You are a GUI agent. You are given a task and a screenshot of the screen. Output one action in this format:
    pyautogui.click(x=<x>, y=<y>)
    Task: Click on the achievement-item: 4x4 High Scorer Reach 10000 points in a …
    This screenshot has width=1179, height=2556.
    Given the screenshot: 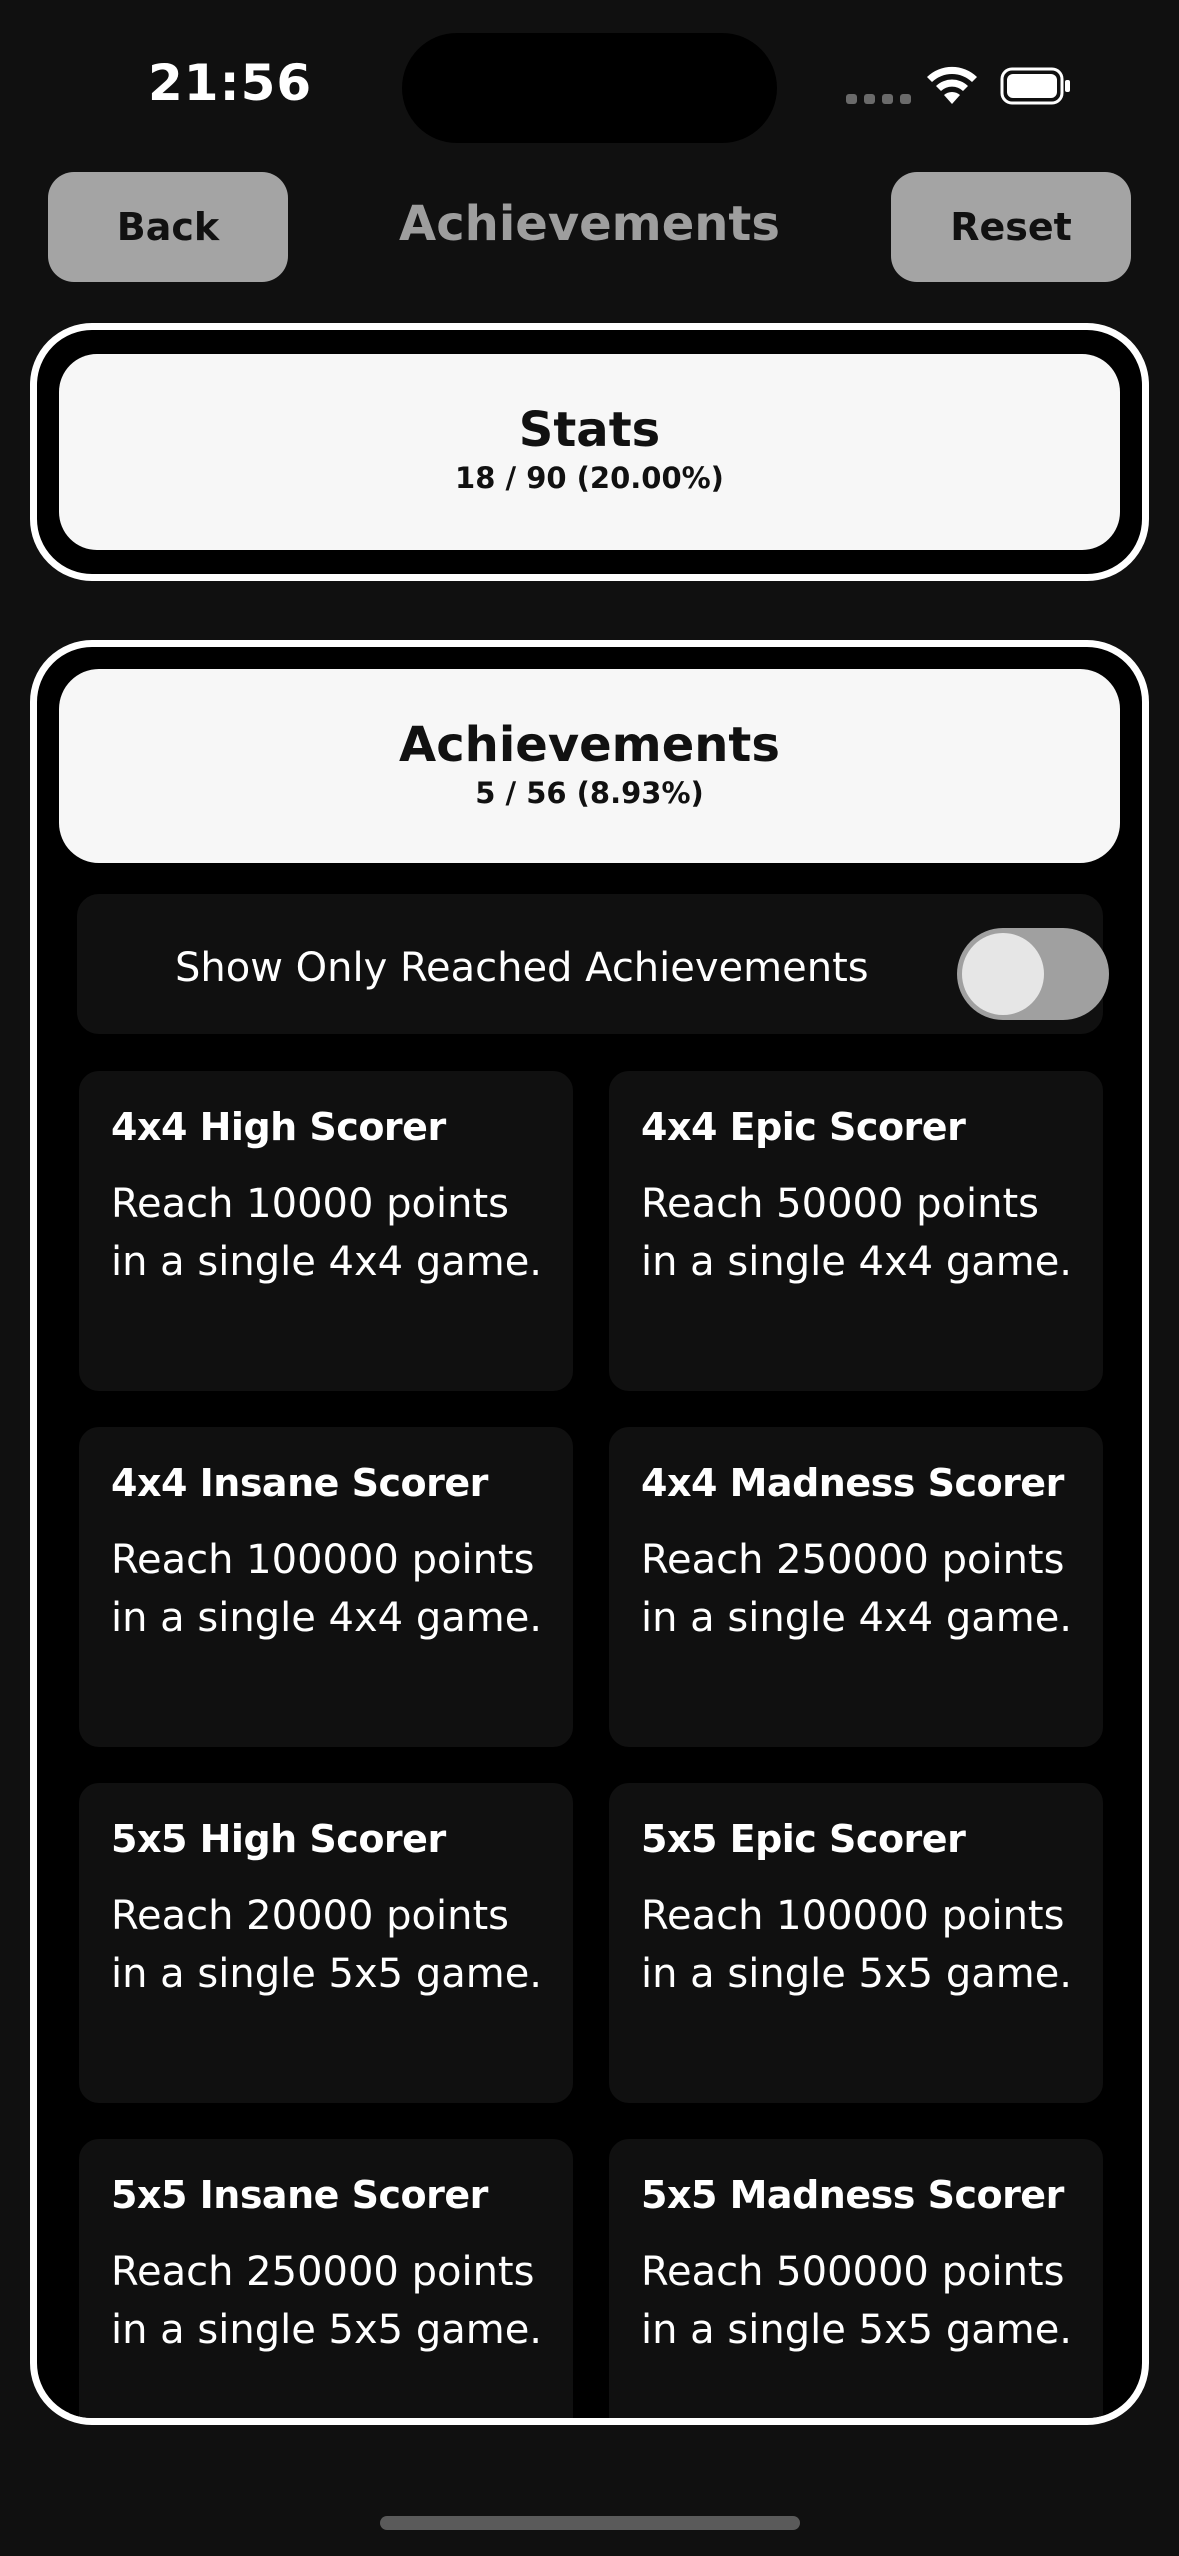 What is the action you would take?
    pyautogui.click(x=326, y=1231)
    